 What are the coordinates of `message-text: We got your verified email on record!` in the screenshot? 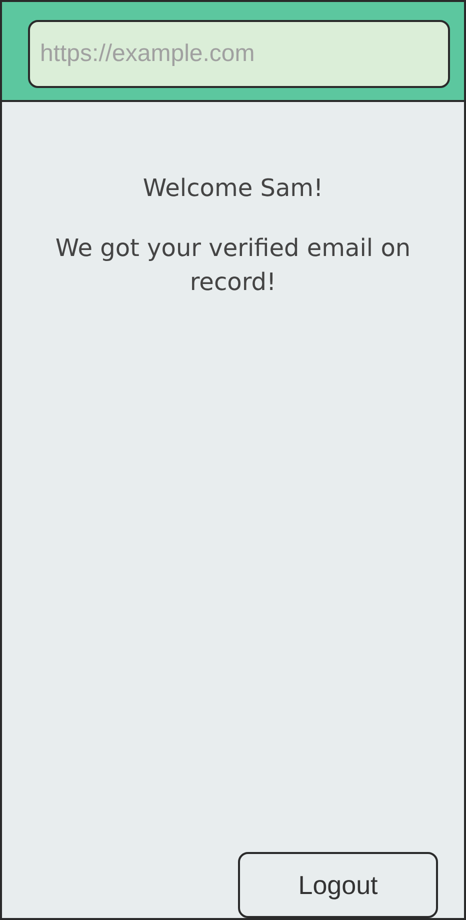 It's located at (233, 265).